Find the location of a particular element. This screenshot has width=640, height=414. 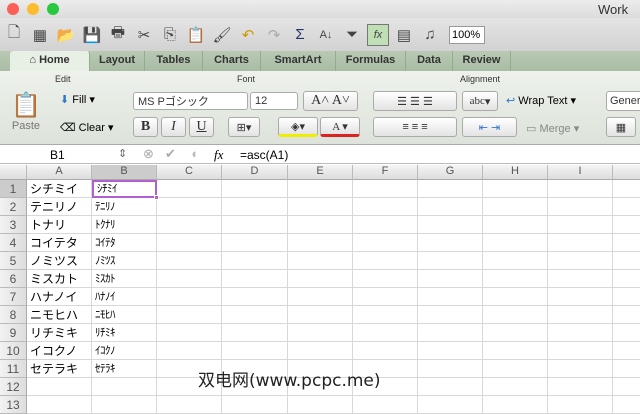

row-header: 10 is located at coordinates (13, 351).